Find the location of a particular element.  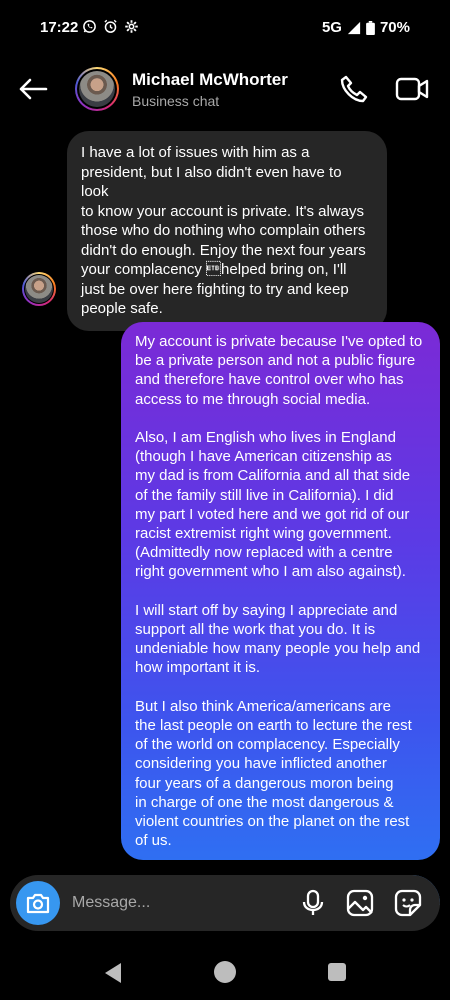

system-nav-bar is located at coordinates (225, 972).